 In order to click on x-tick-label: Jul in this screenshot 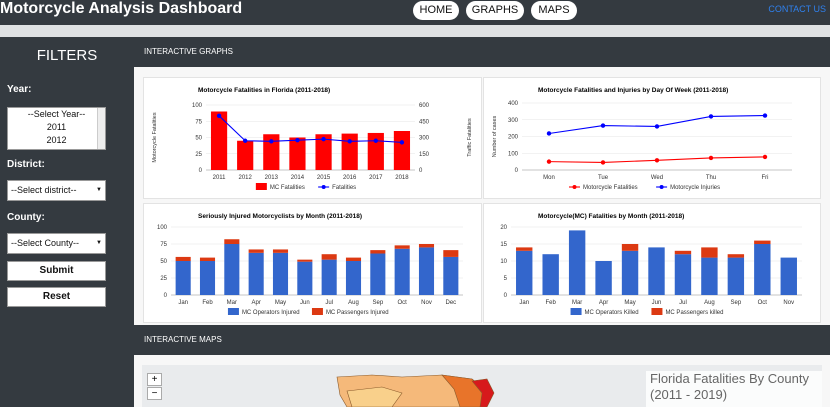, I will do `click(683, 303)`.